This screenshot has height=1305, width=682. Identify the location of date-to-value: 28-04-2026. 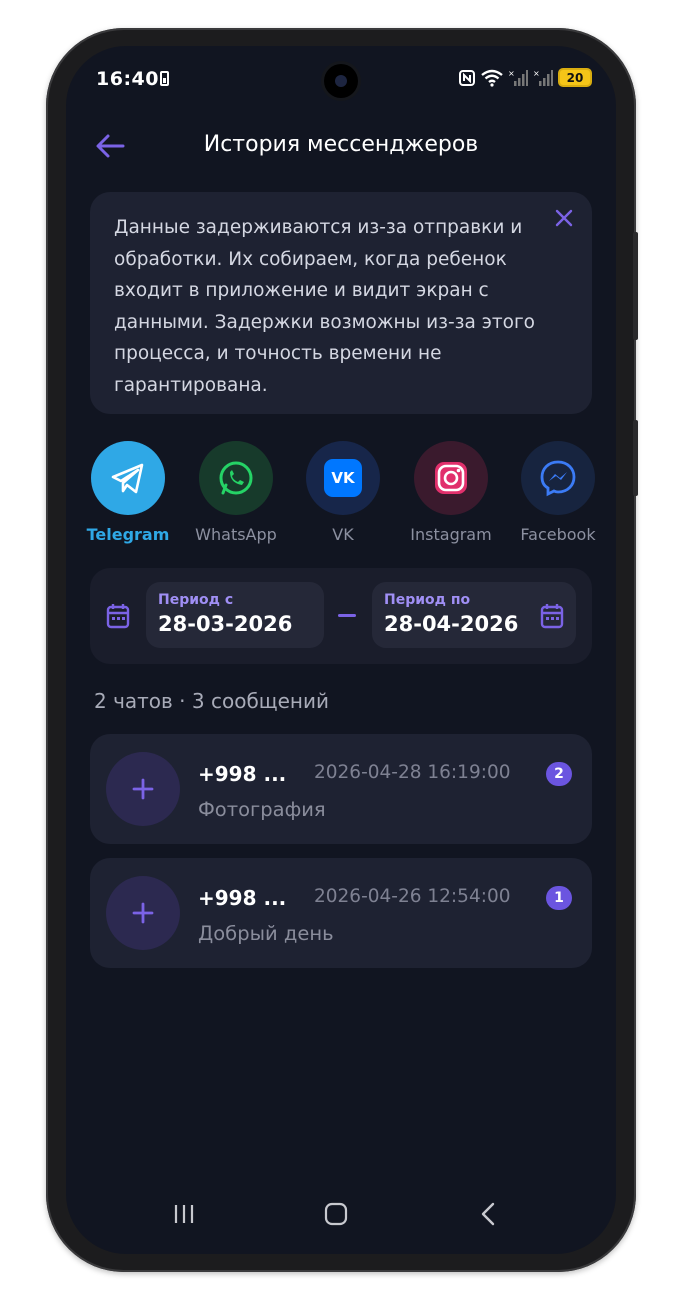
(451, 624).